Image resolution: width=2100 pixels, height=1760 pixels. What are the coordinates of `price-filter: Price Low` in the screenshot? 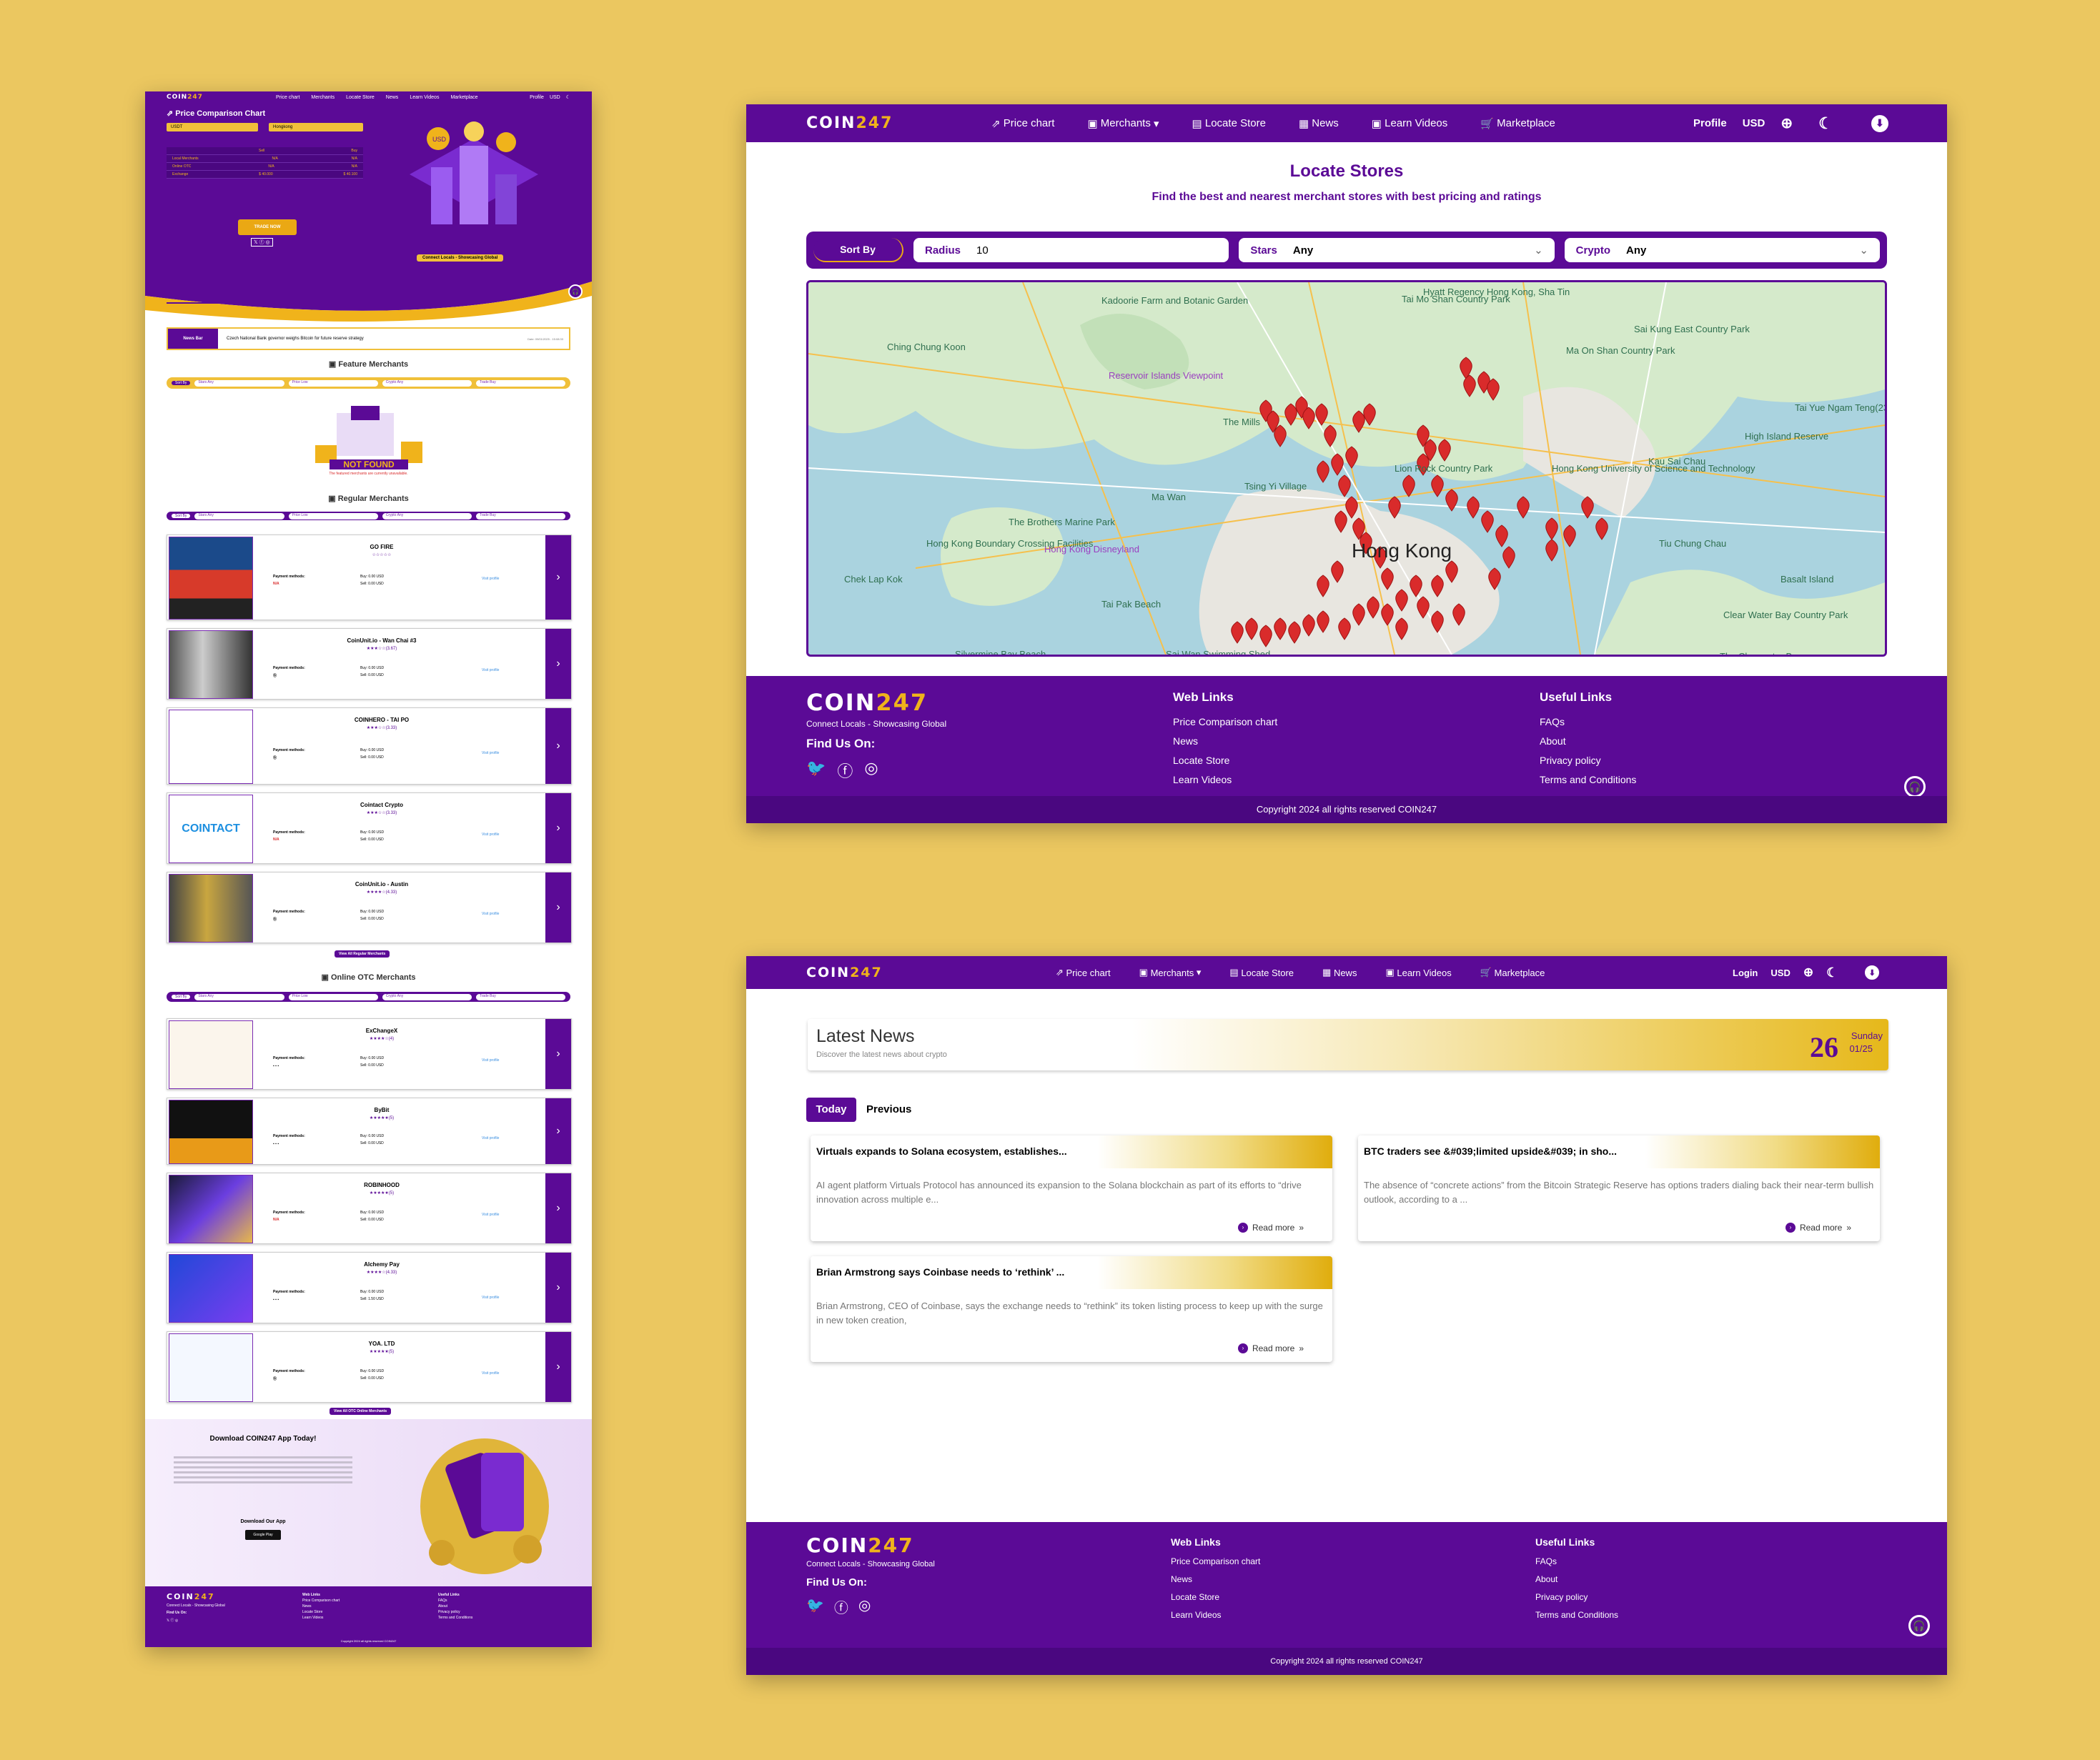 It's located at (333, 383).